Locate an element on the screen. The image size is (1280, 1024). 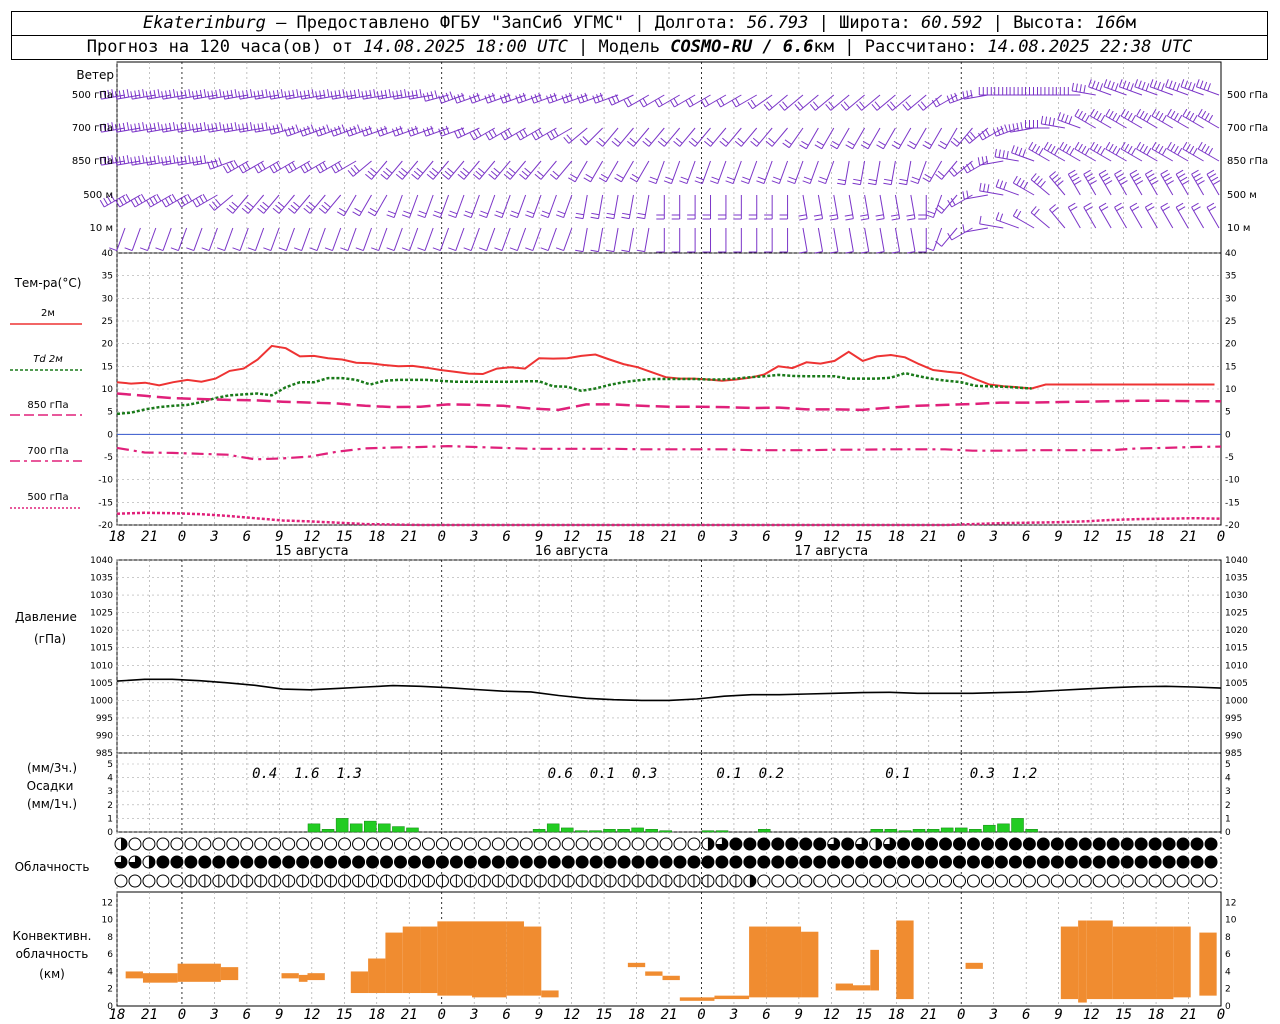
conv-ytick-left: 12 is located at coordinates (107, 903).